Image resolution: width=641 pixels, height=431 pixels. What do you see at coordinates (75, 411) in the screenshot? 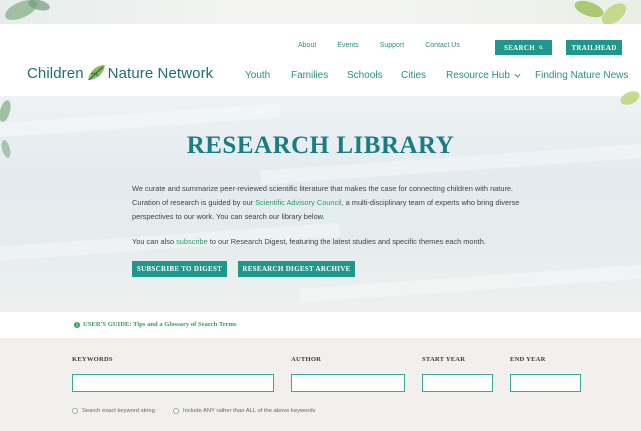
I see `exact-keyword-radio` at bounding box center [75, 411].